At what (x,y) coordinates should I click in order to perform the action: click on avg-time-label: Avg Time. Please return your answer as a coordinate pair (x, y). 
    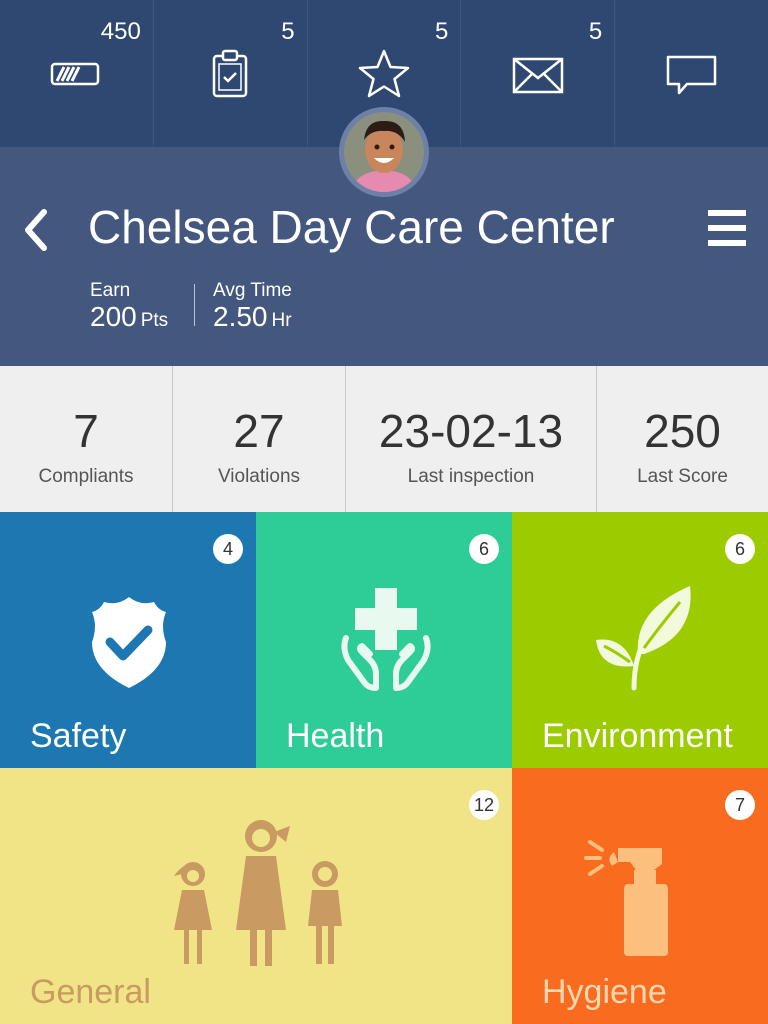
    Looking at the image, I should click on (252, 290).